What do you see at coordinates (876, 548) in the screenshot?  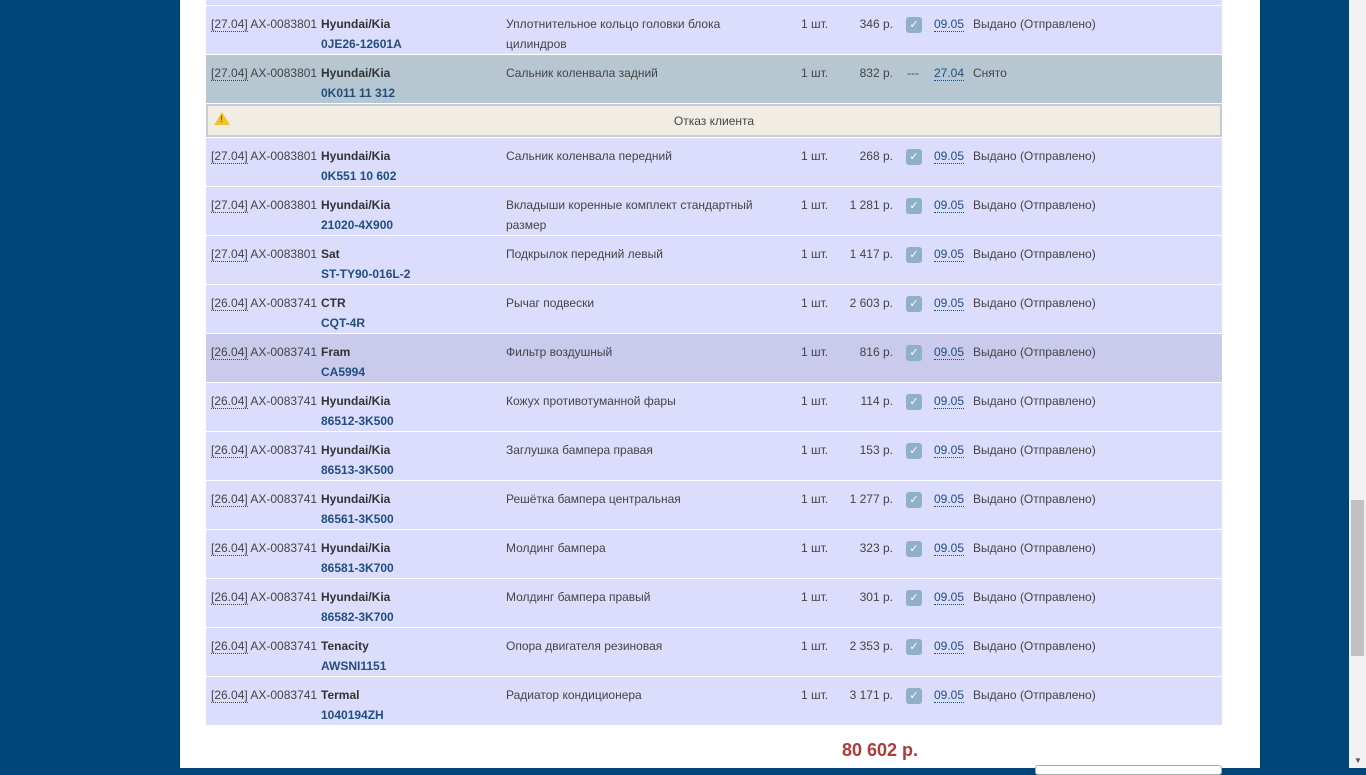 I see `price: 323 р.` at bounding box center [876, 548].